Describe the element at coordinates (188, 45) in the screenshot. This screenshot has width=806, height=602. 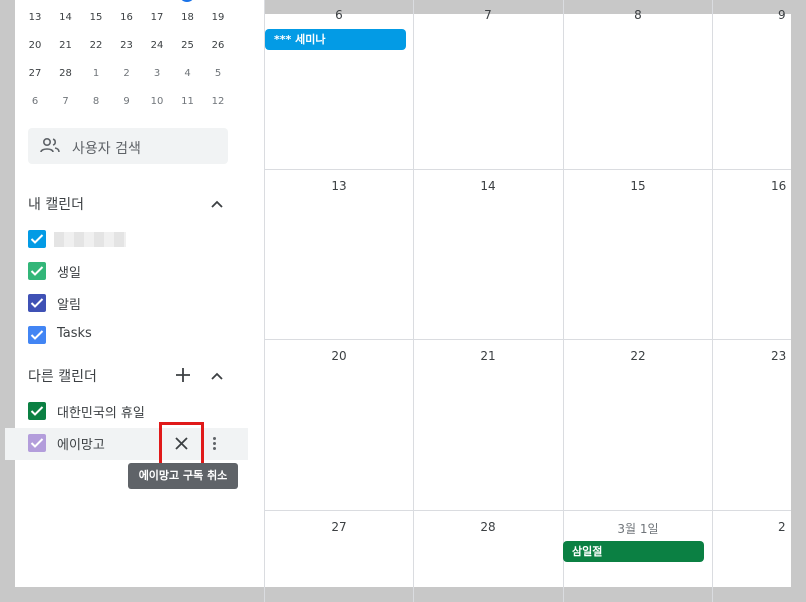
I see `mini-calendar-day: 25` at that location.